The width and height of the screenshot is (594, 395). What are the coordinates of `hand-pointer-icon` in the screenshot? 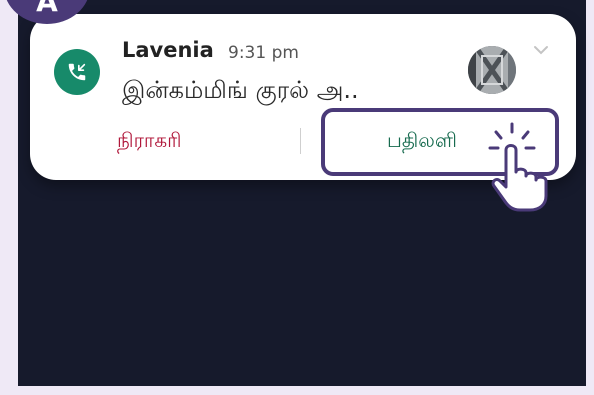 It's located at (518, 167).